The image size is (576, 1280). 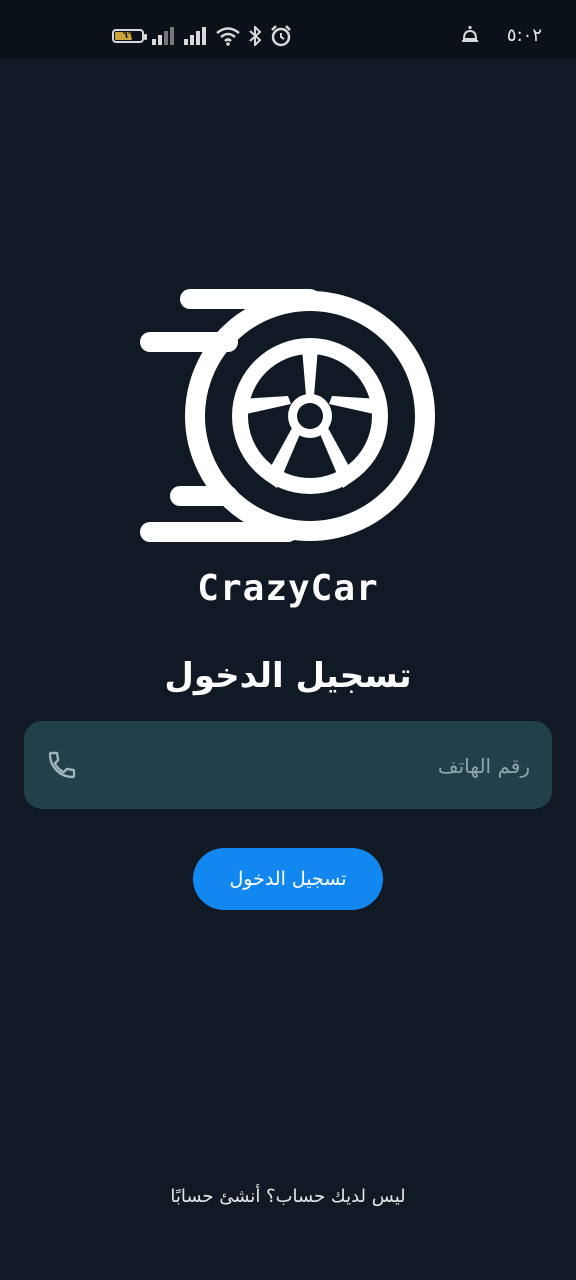 I want to click on phone-field, so click(x=288, y=766).